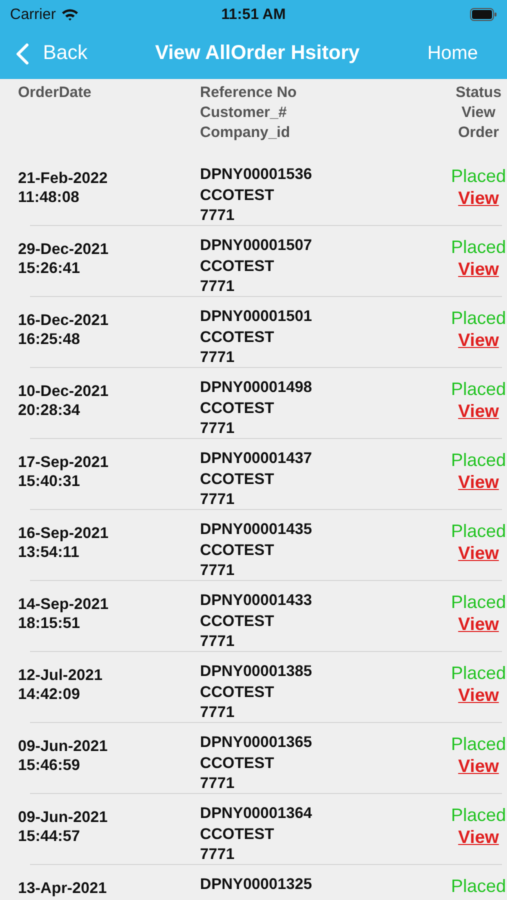 The image size is (507, 900). I want to click on order-date: 16-Sep-2021, so click(63, 533).